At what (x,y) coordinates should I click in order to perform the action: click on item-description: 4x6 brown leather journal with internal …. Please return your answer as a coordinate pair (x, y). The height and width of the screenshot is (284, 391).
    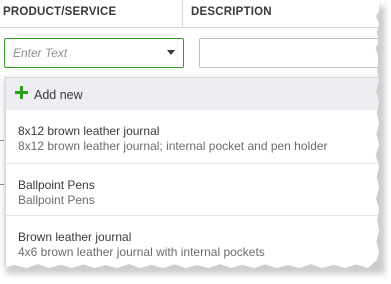
    Looking at the image, I should click on (141, 252).